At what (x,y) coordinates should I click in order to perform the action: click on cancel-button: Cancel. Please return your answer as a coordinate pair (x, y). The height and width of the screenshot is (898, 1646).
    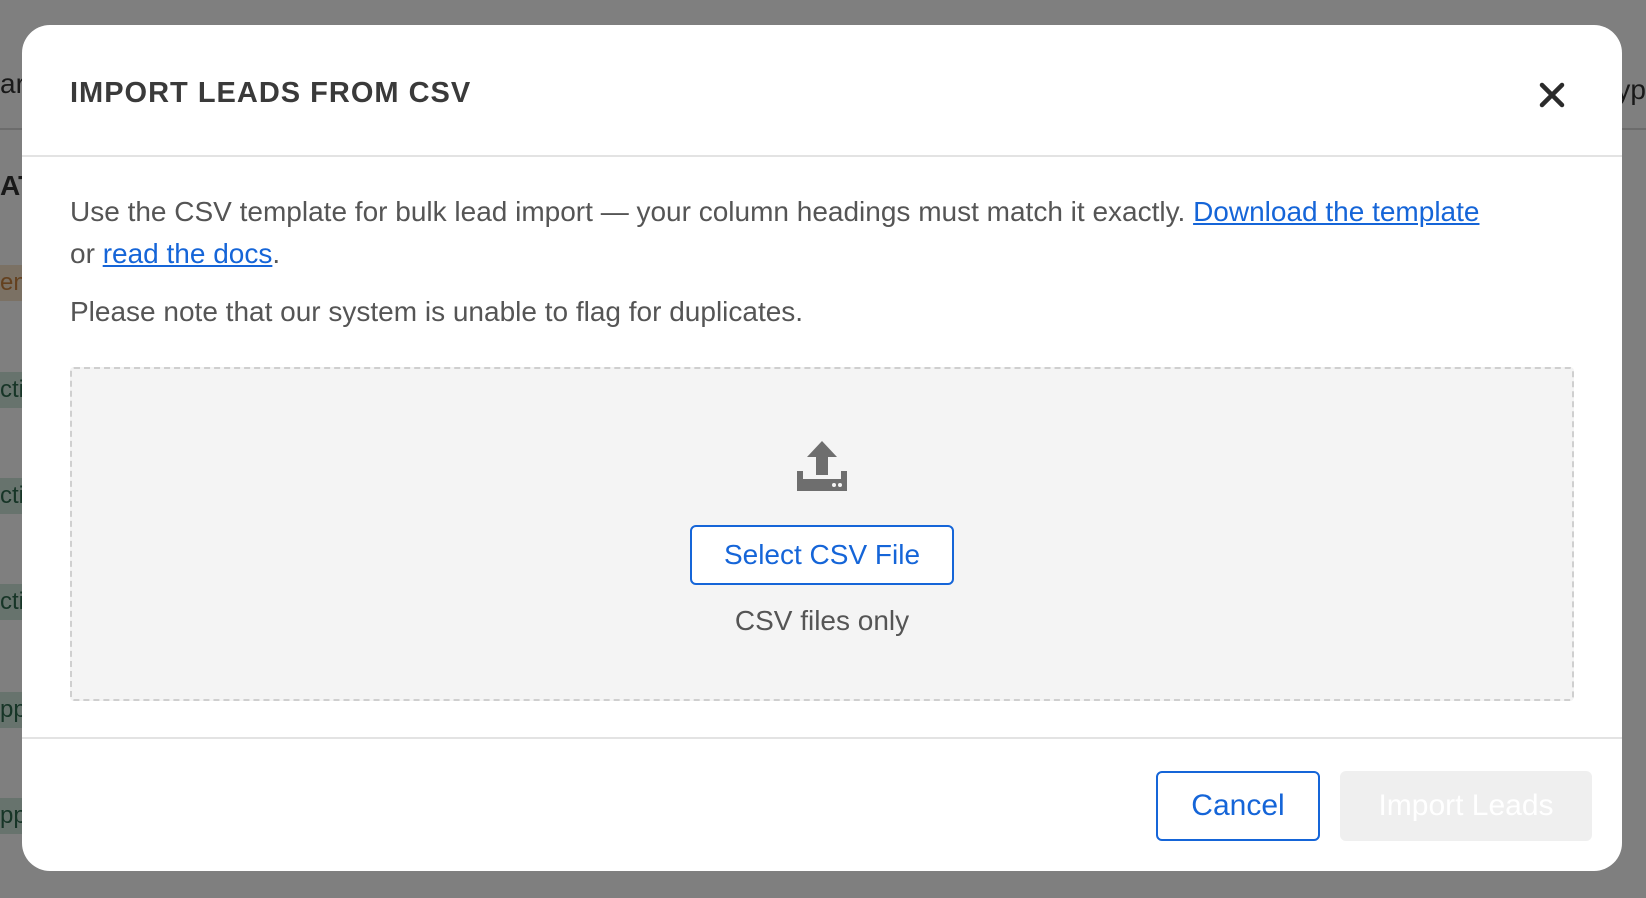
    Looking at the image, I should click on (1238, 806).